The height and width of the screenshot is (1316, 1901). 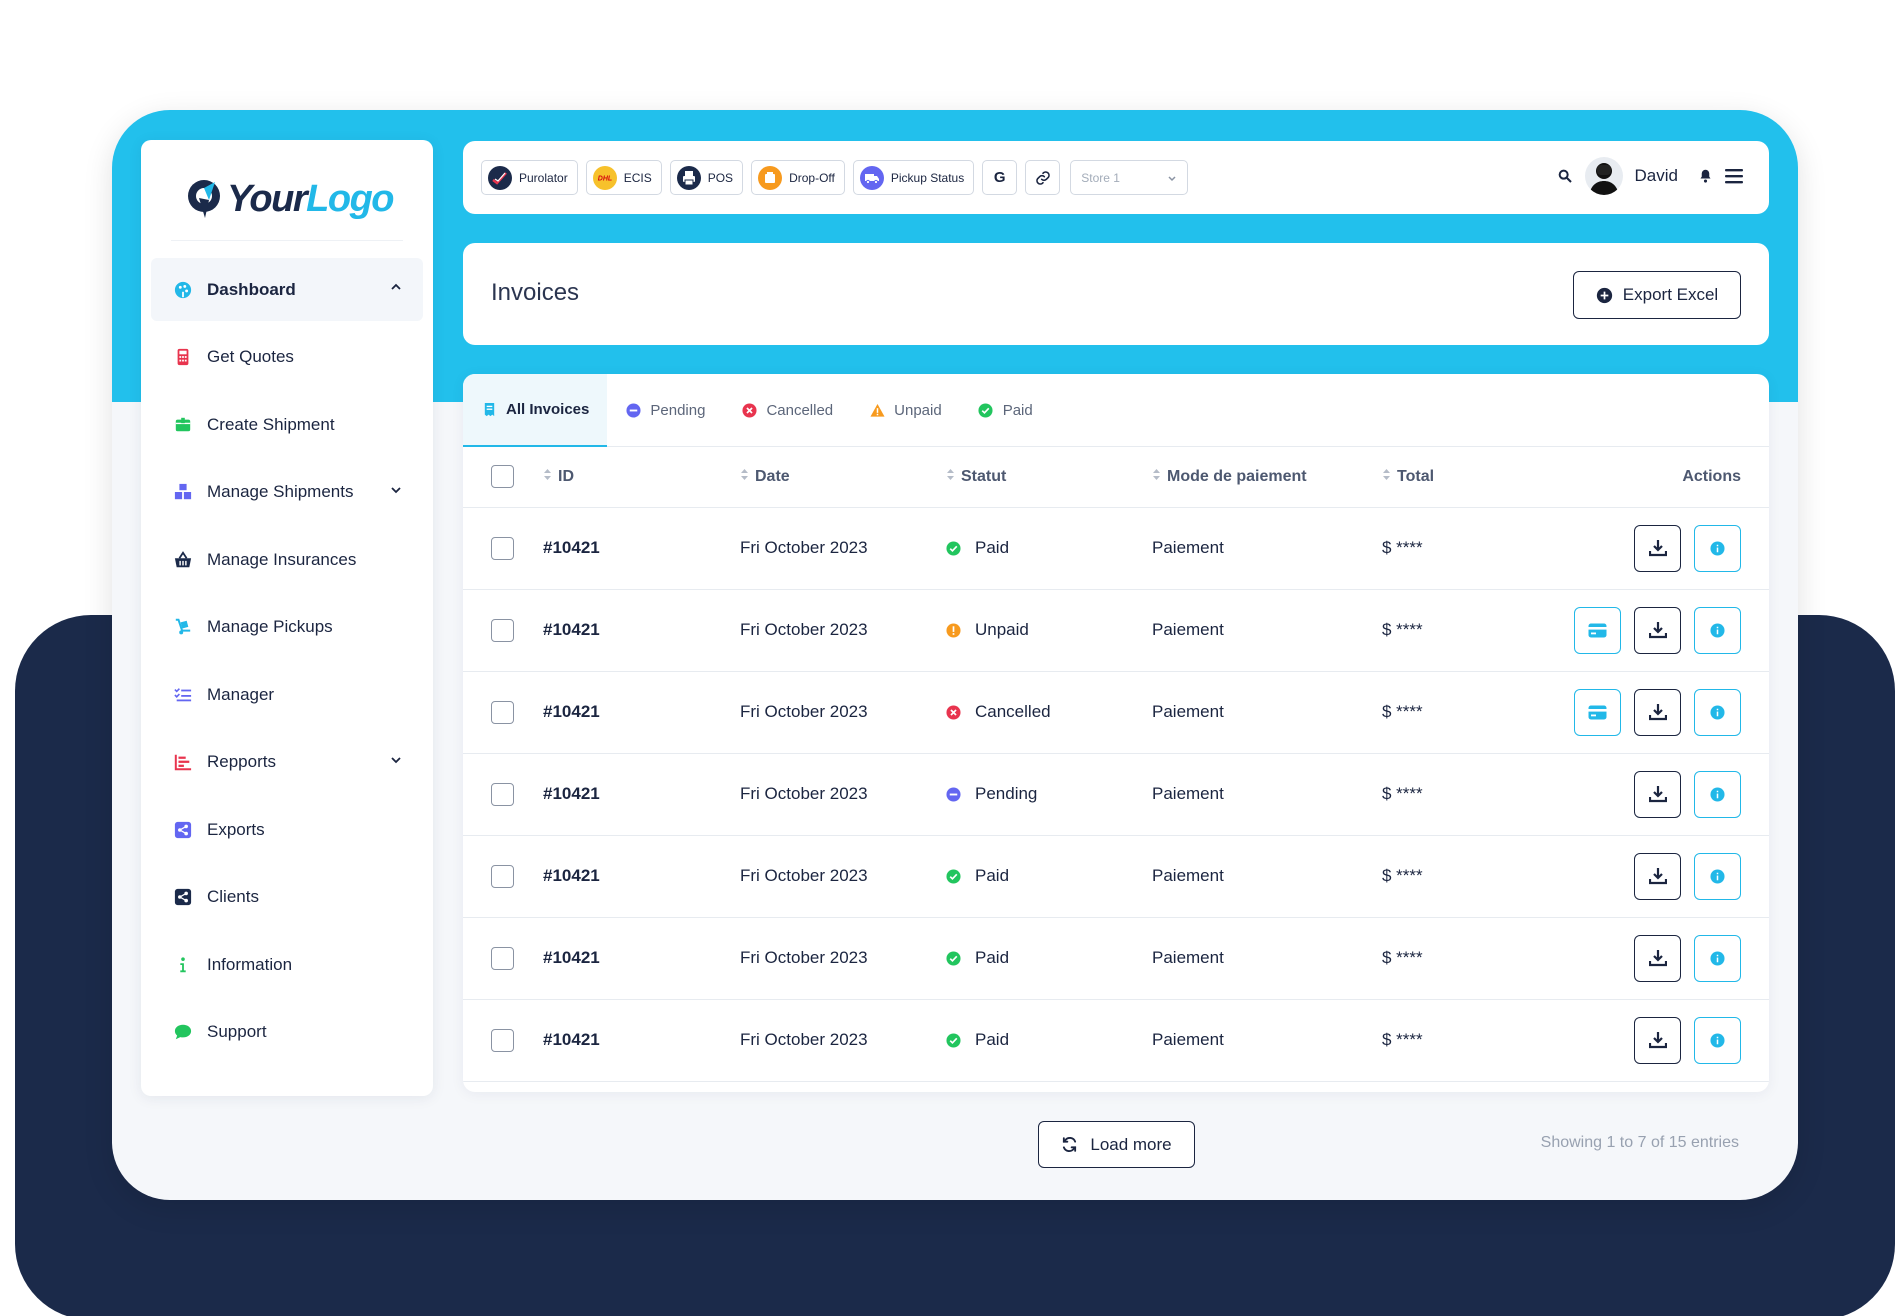 What do you see at coordinates (270, 626) in the screenshot?
I see `sidebar-item-label: Manage Pickups` at bounding box center [270, 626].